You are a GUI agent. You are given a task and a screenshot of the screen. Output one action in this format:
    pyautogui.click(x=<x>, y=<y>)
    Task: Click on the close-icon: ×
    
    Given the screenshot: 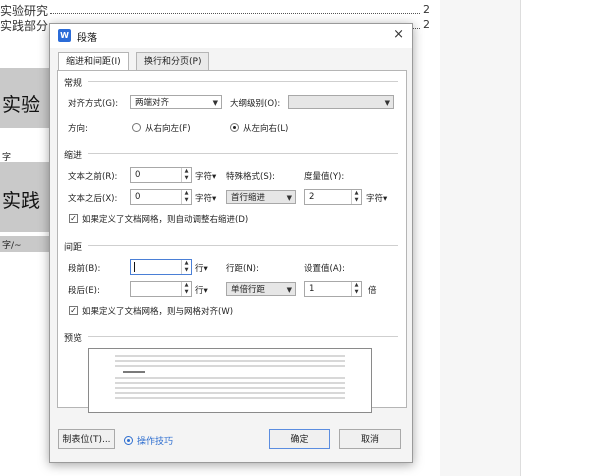 What is the action you would take?
    pyautogui.click(x=398, y=34)
    